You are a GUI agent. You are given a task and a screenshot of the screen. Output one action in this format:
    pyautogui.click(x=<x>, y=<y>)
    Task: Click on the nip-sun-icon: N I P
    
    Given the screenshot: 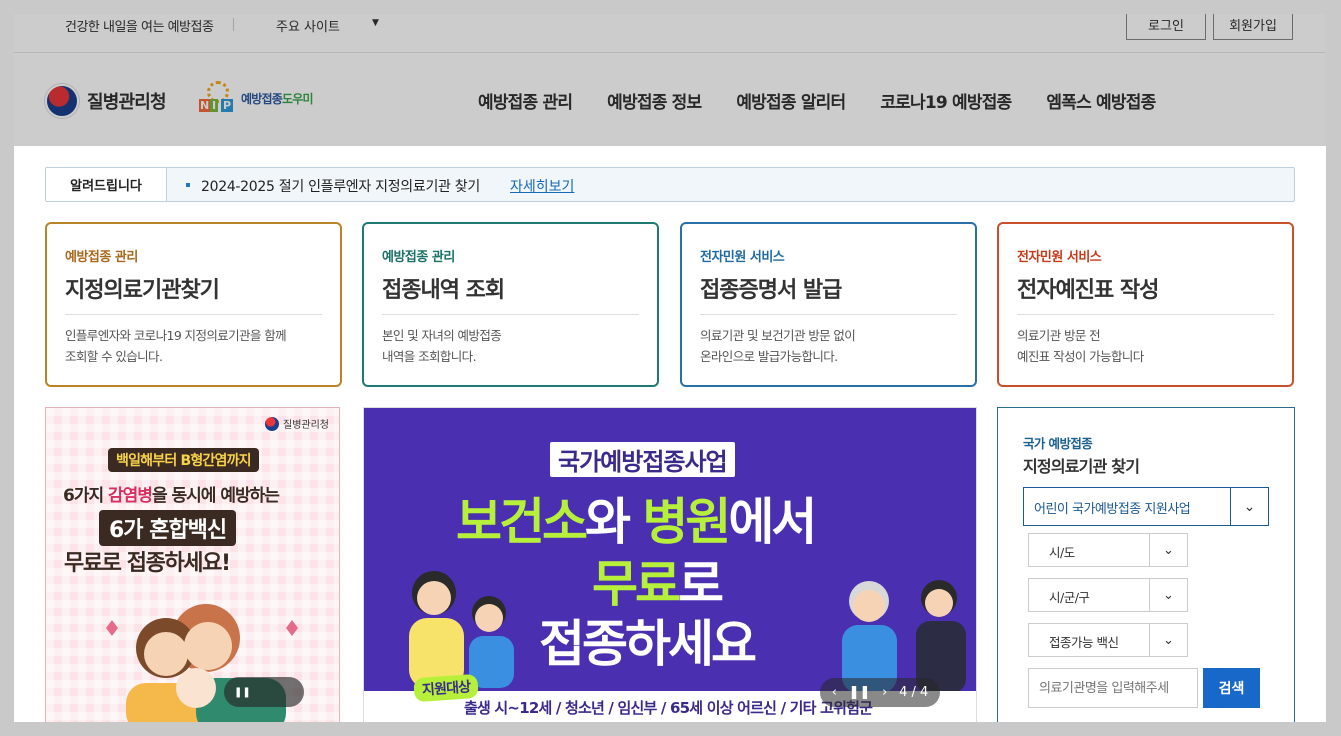 What is the action you would take?
    pyautogui.click(x=218, y=98)
    